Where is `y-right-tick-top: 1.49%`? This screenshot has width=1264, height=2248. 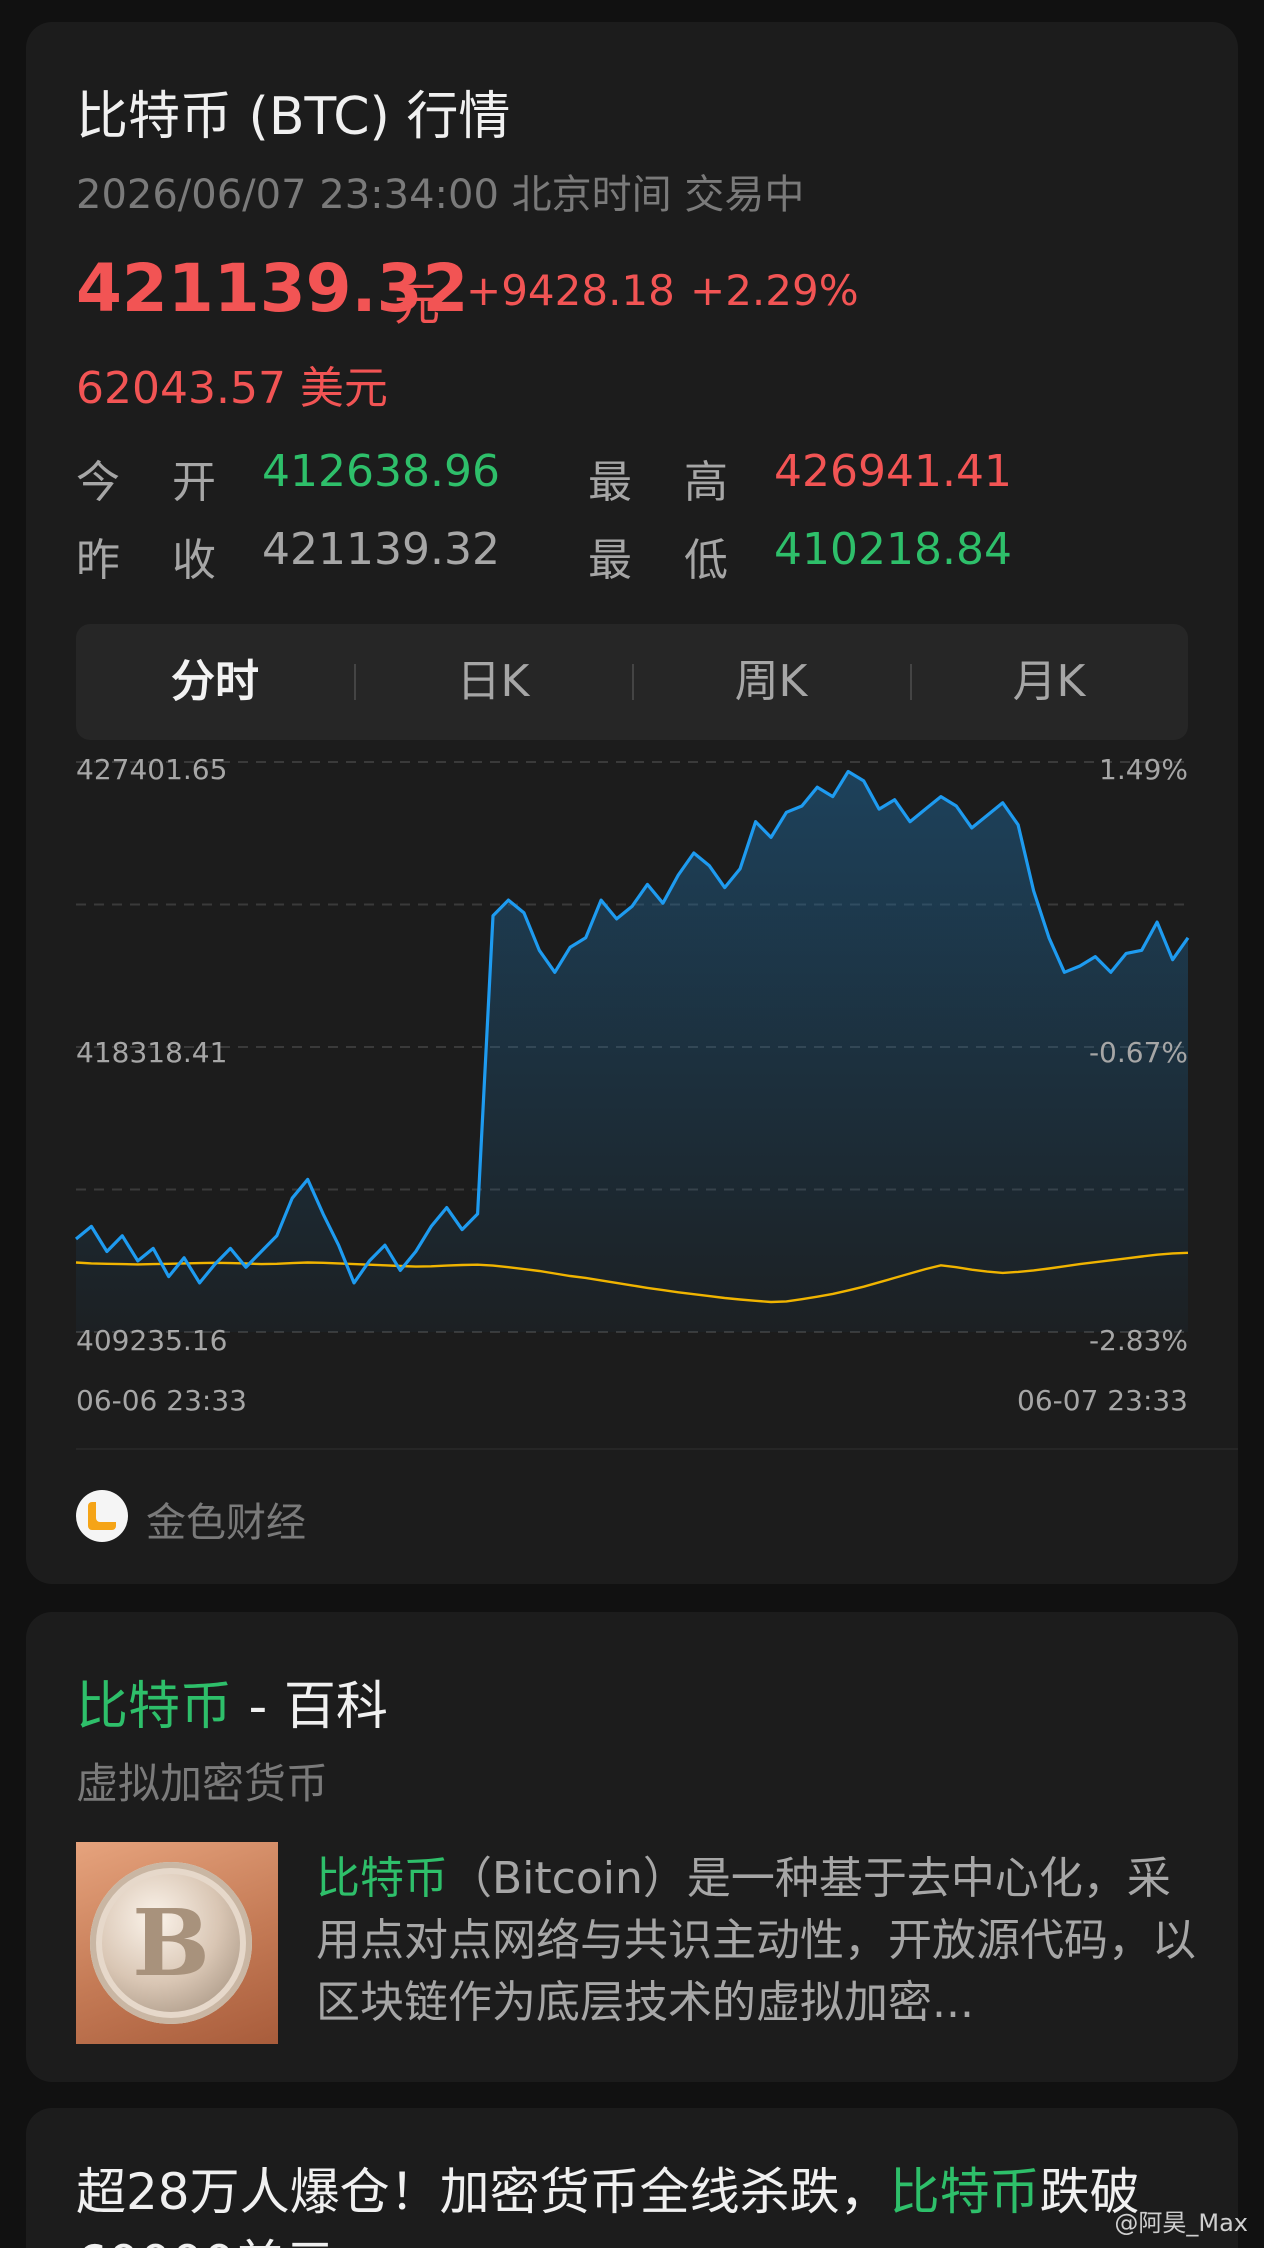 y-right-tick-top: 1.49% is located at coordinates (1143, 769).